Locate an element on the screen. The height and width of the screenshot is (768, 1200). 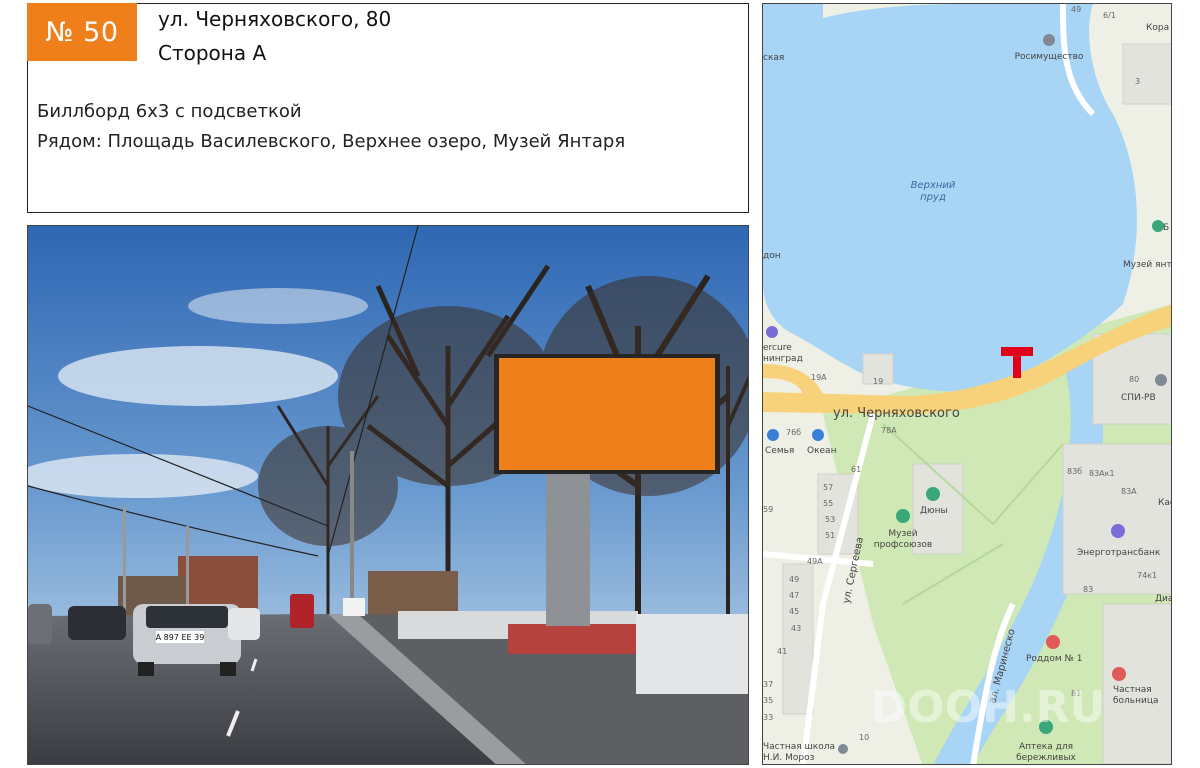
svg-text: 83 is located at coordinates (1088, 589).